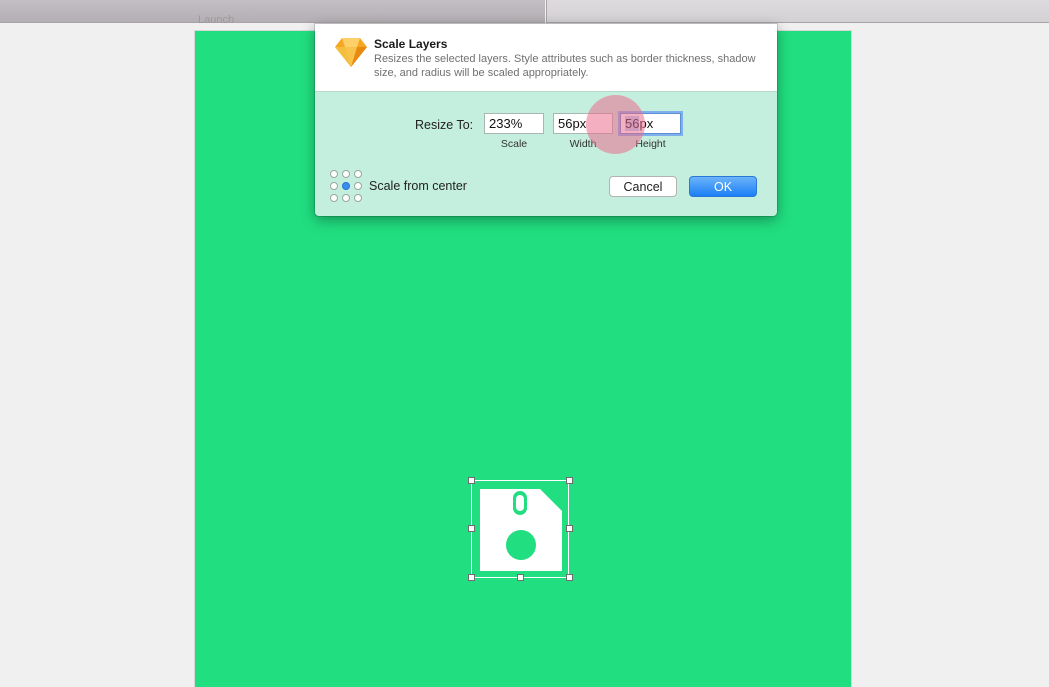 This screenshot has height=687, width=1049. Describe the element at coordinates (471, 577) in the screenshot. I see `resize-handle-bl` at that location.